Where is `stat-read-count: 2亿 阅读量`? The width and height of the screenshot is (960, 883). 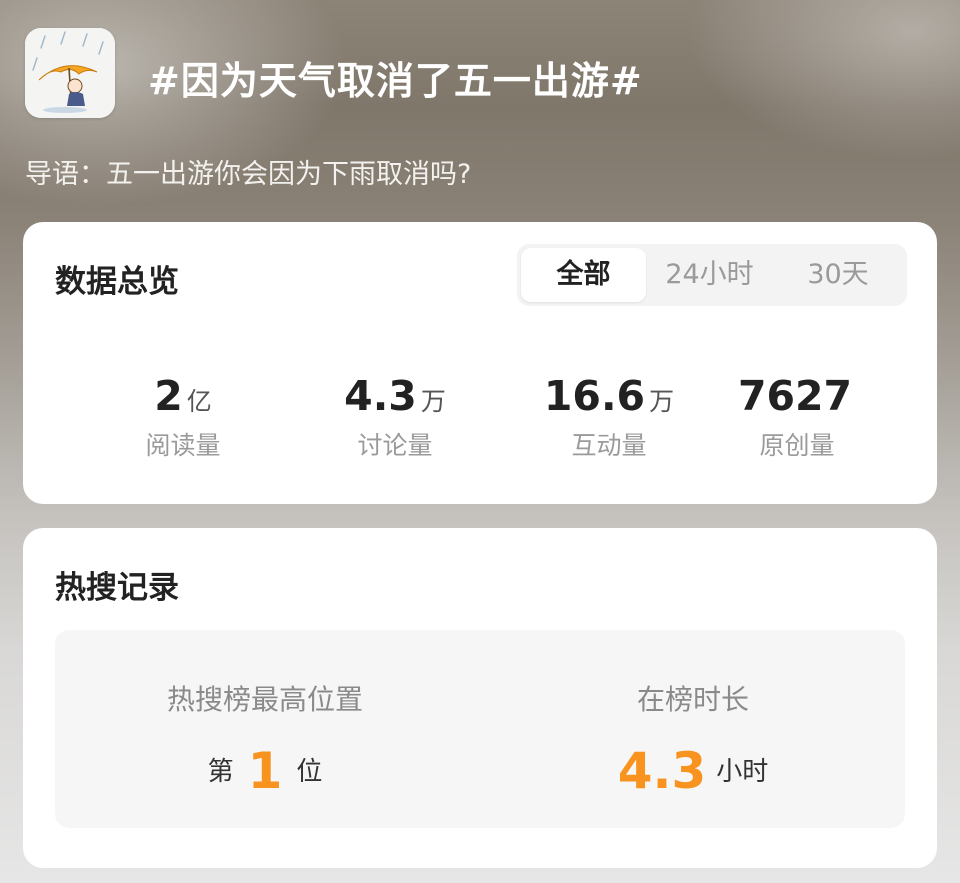 stat-read-count: 2亿 阅读量 is located at coordinates (183, 417).